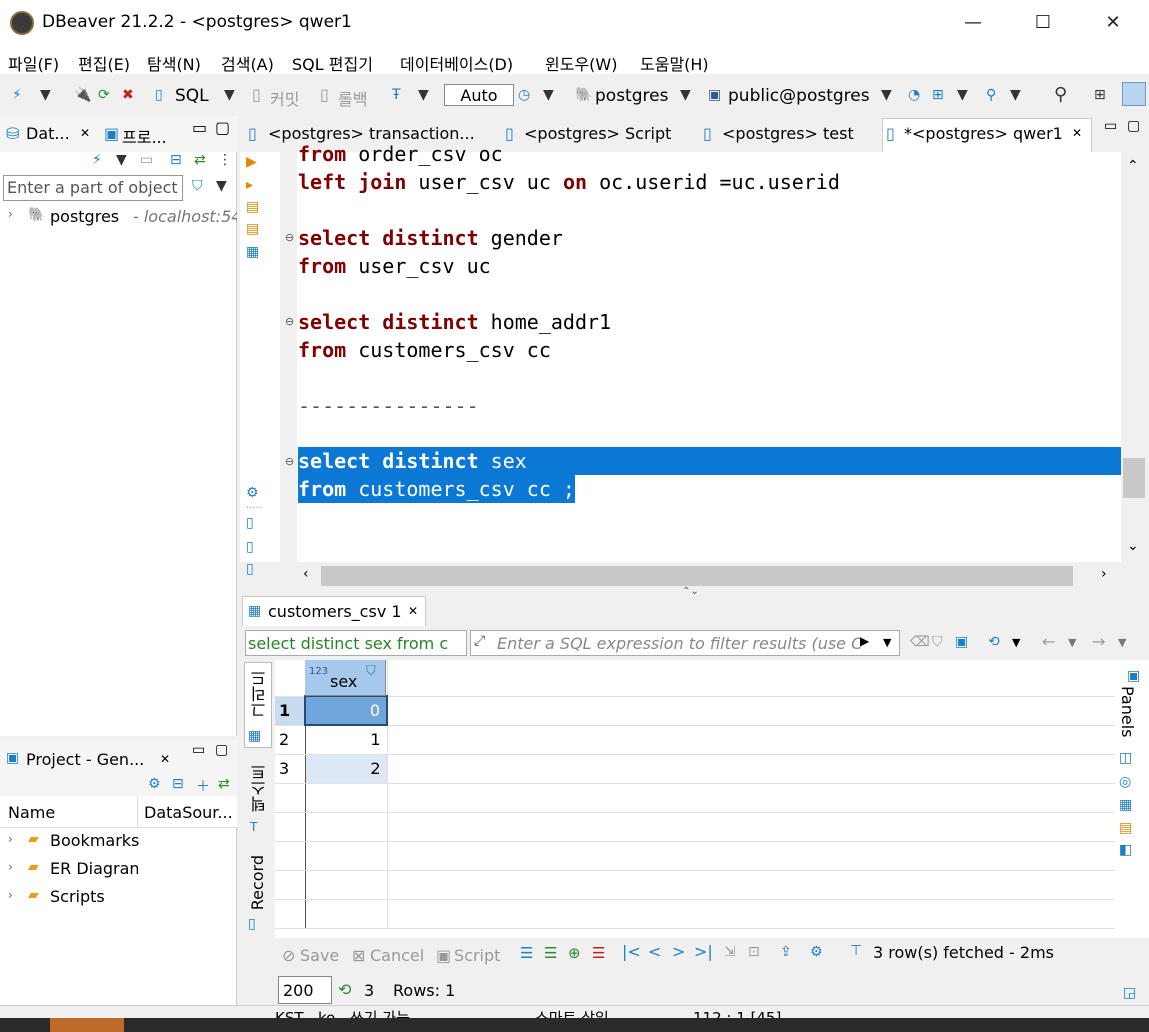 The image size is (1149, 1032). Describe the element at coordinates (864, 641) in the screenshot. I see `apply-filter-icon: ▶` at that location.